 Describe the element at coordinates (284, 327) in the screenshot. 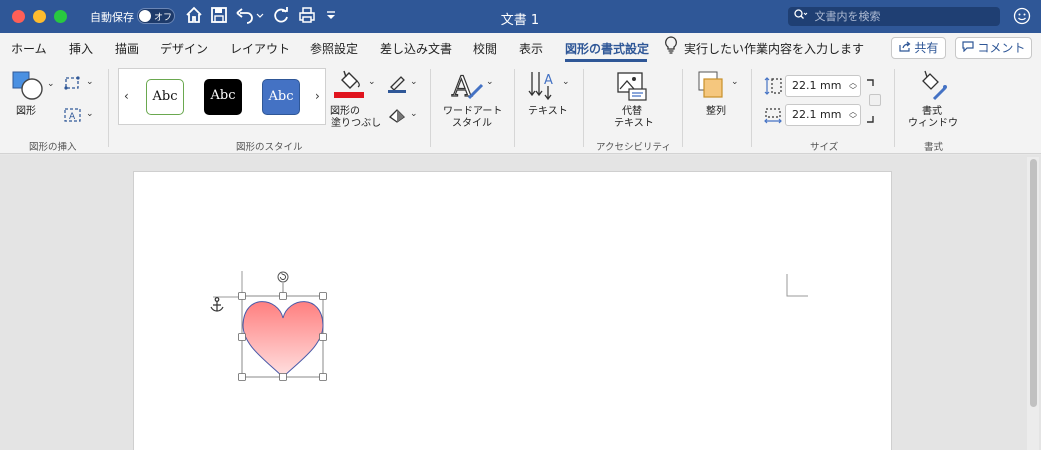

I see `heart-shape` at that location.